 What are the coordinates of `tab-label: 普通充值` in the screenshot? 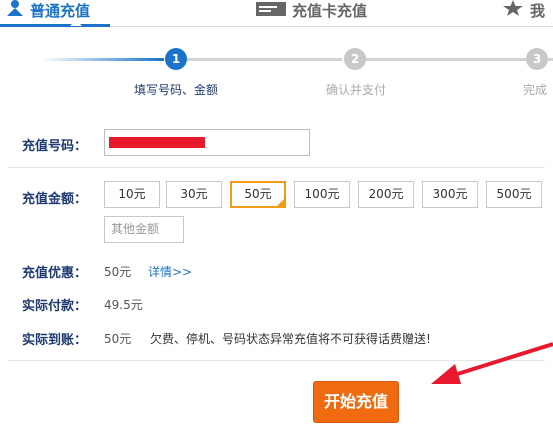 It's located at (60, 11).